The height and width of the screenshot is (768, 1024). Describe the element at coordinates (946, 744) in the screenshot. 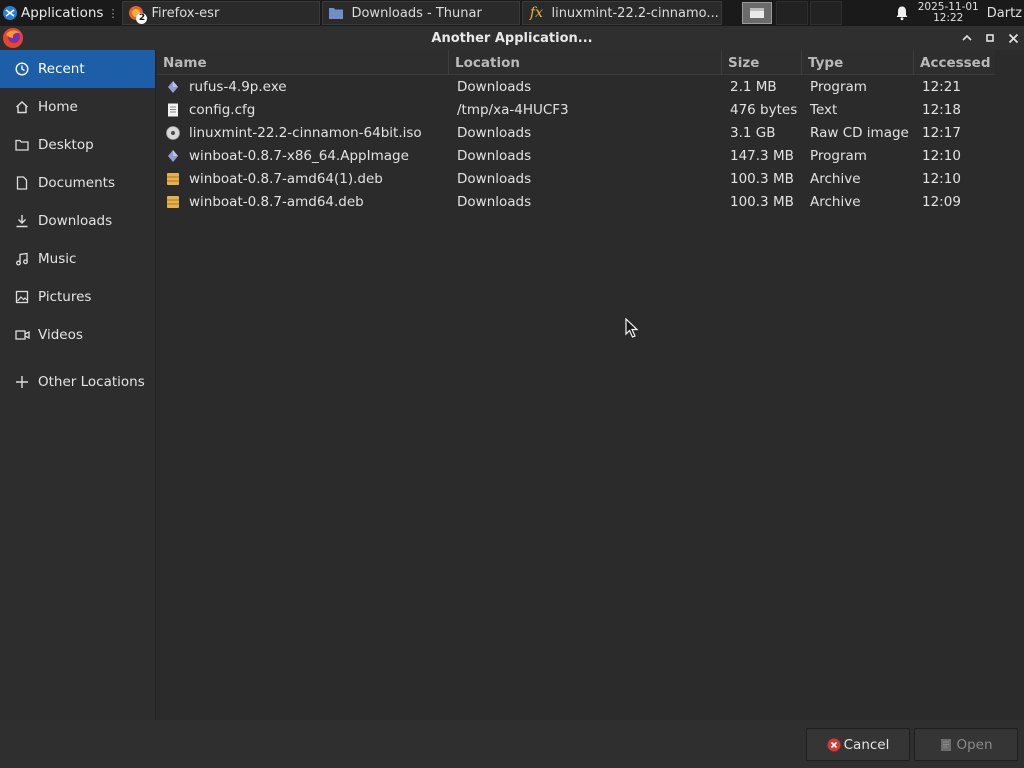

I see `open-document-icon` at that location.